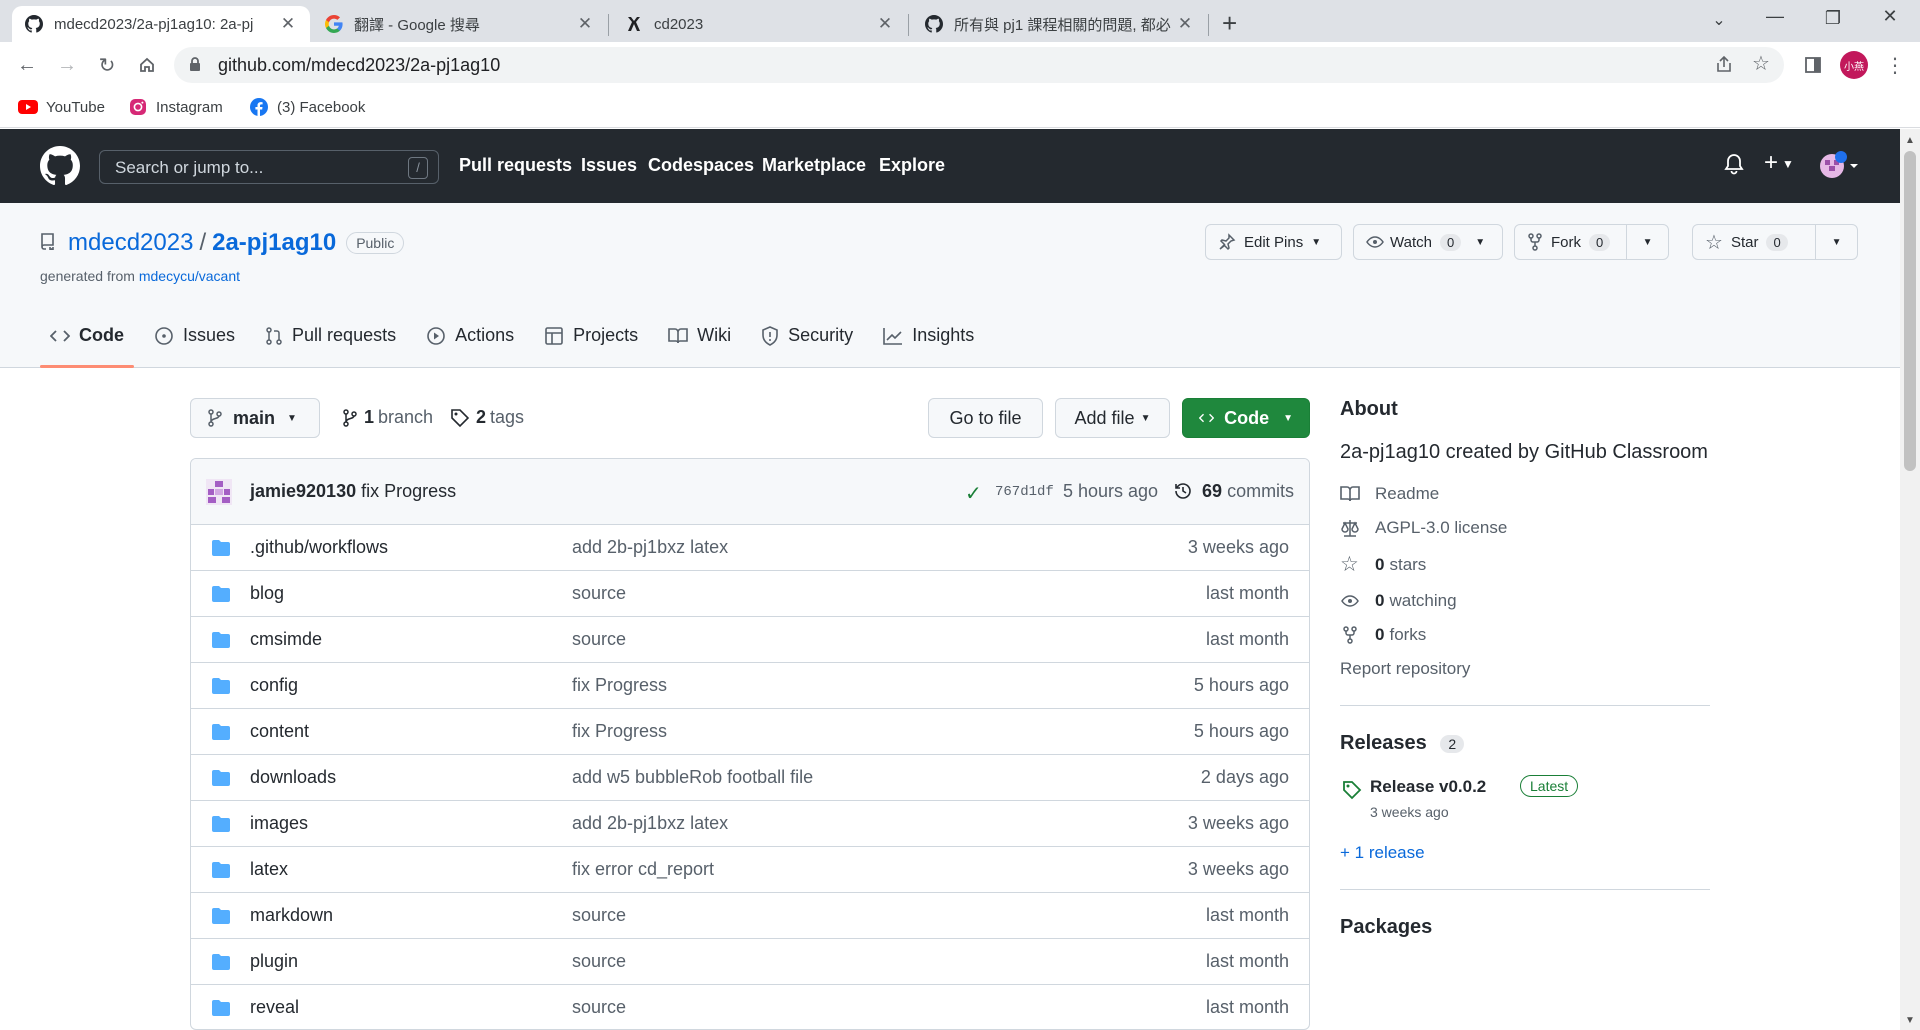 This screenshot has width=1920, height=1030. I want to click on template-repo-link: mdecycu/vacant, so click(189, 276).